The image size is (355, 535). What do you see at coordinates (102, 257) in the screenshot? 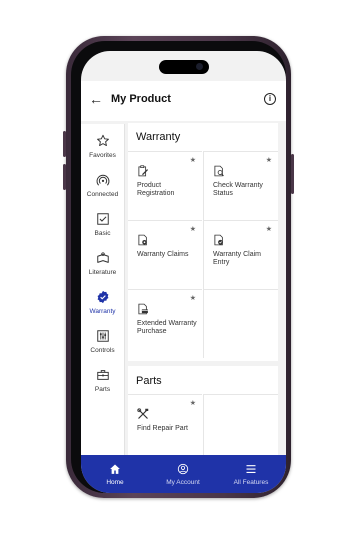
I see `book-icon` at bounding box center [102, 257].